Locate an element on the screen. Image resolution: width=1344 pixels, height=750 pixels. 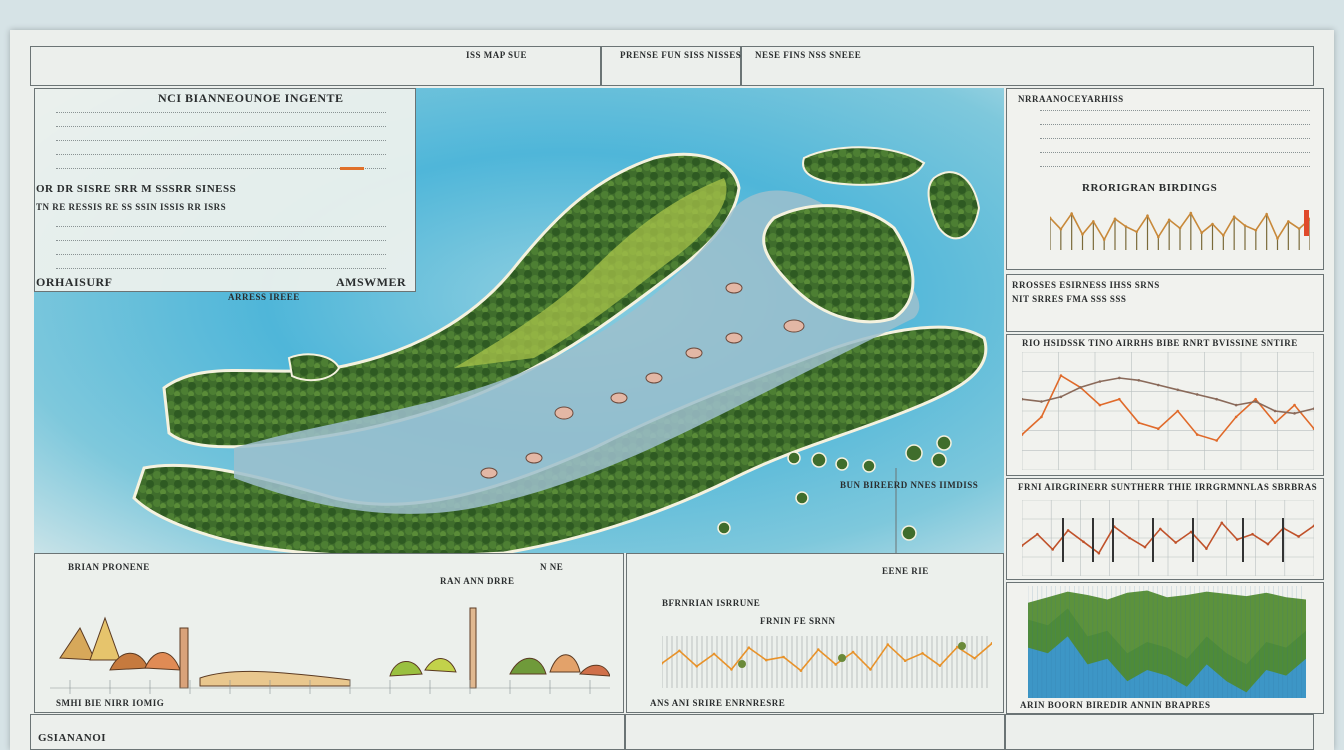
right-bottom-area-chart is located at coordinates (1167, 642).